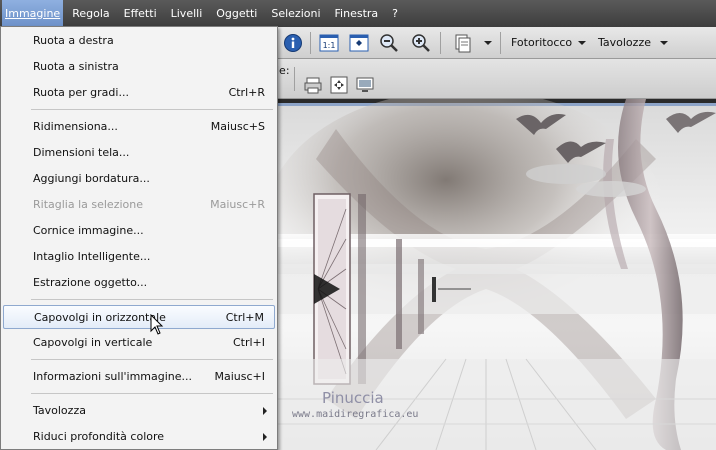  I want to click on standard-toolbar: 1:1 Fotoritocco Tavolozze, so click(496, 43).